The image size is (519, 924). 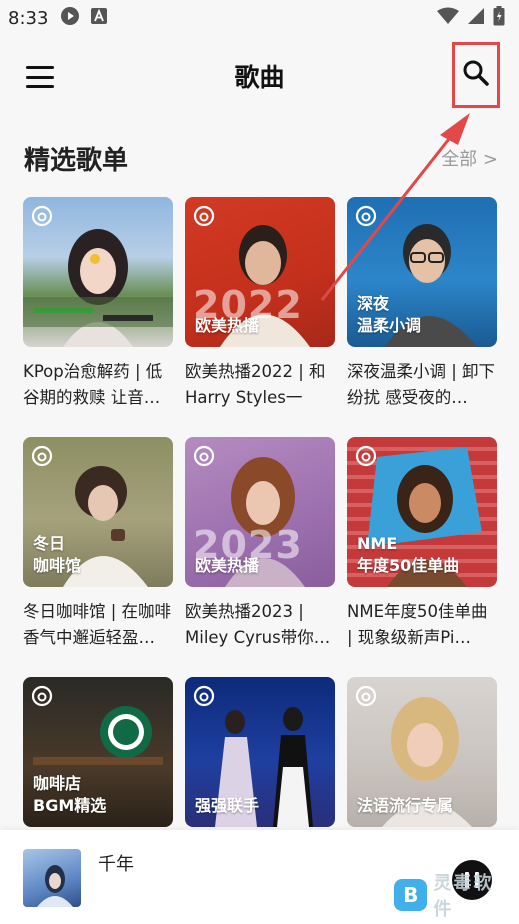 I want to click on search-button, so click(x=476, y=75).